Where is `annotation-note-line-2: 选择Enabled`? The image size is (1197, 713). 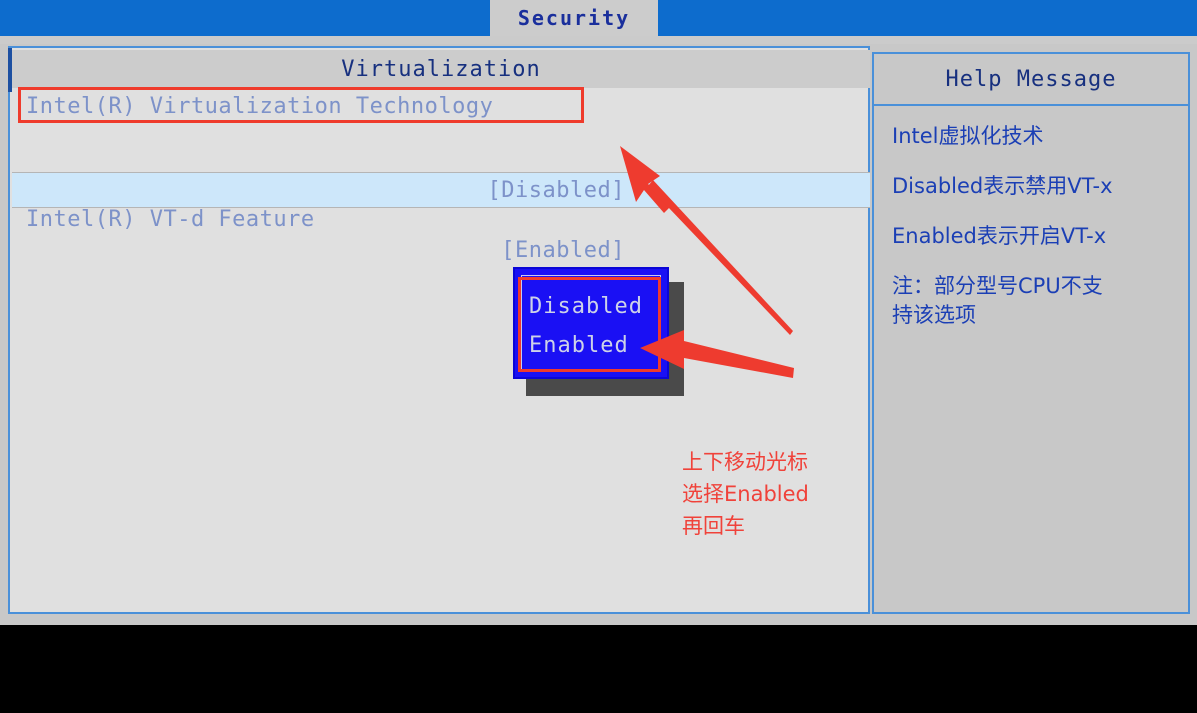 annotation-note-line-2: 选择Enabled is located at coordinates (745, 494).